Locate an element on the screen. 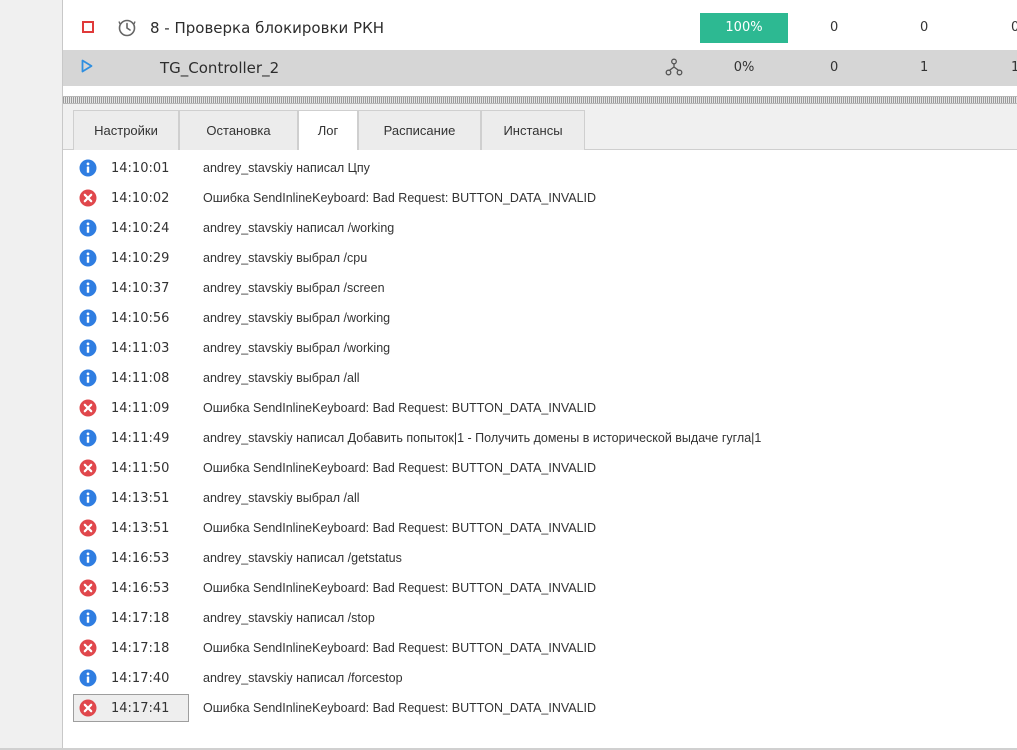 This screenshot has width=1017, height=750. task-progress-bar: 100% is located at coordinates (744, 28).